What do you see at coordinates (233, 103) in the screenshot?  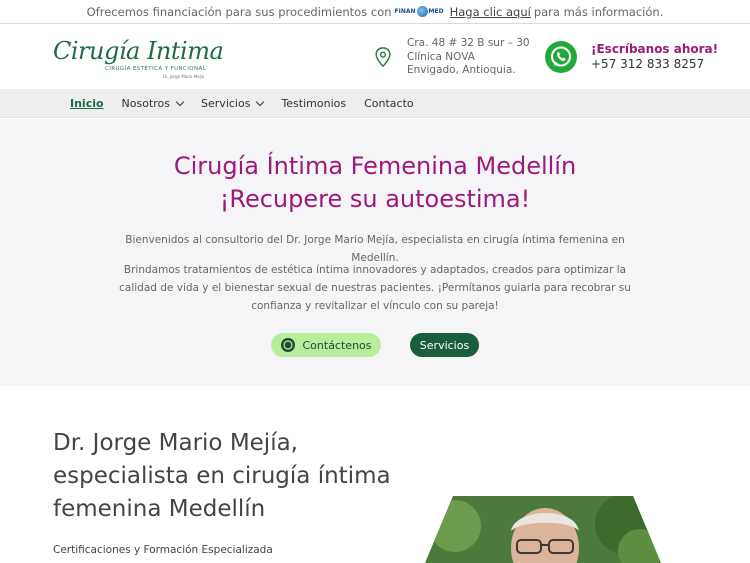 I see `nav-item-servicios: Servicios` at bounding box center [233, 103].